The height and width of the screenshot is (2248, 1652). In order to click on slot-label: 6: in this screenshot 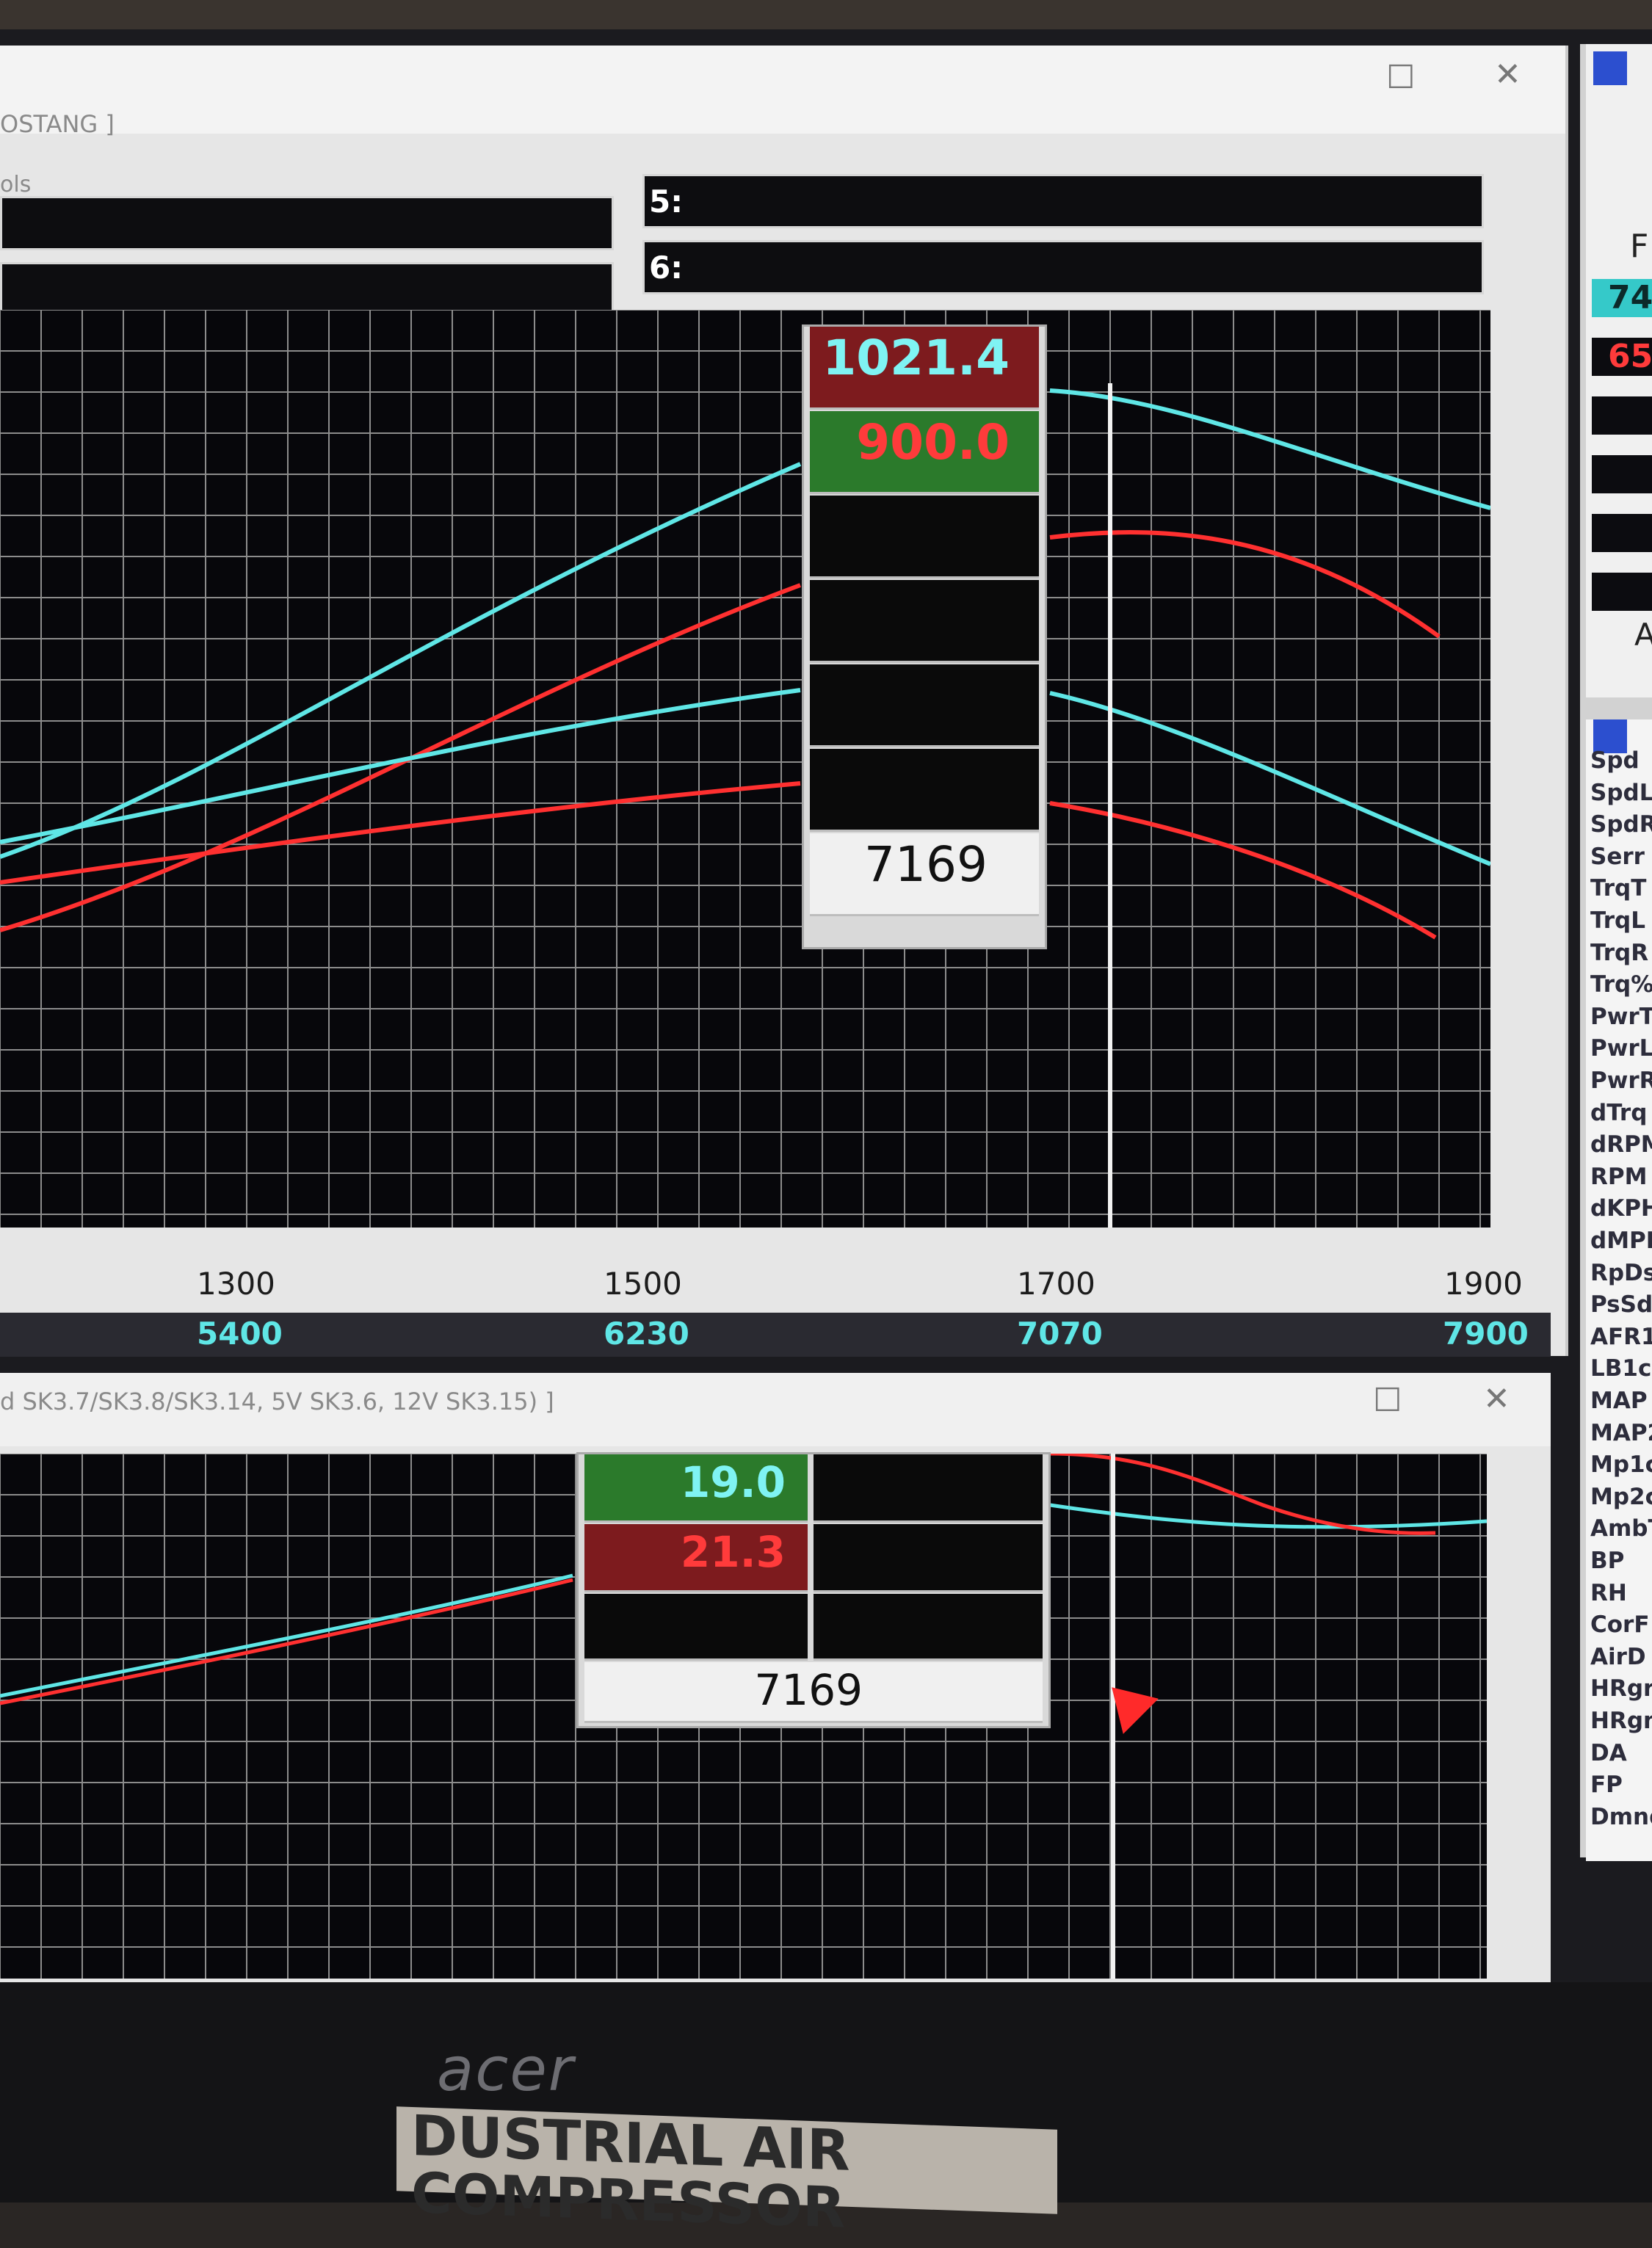, I will do `click(666, 268)`.